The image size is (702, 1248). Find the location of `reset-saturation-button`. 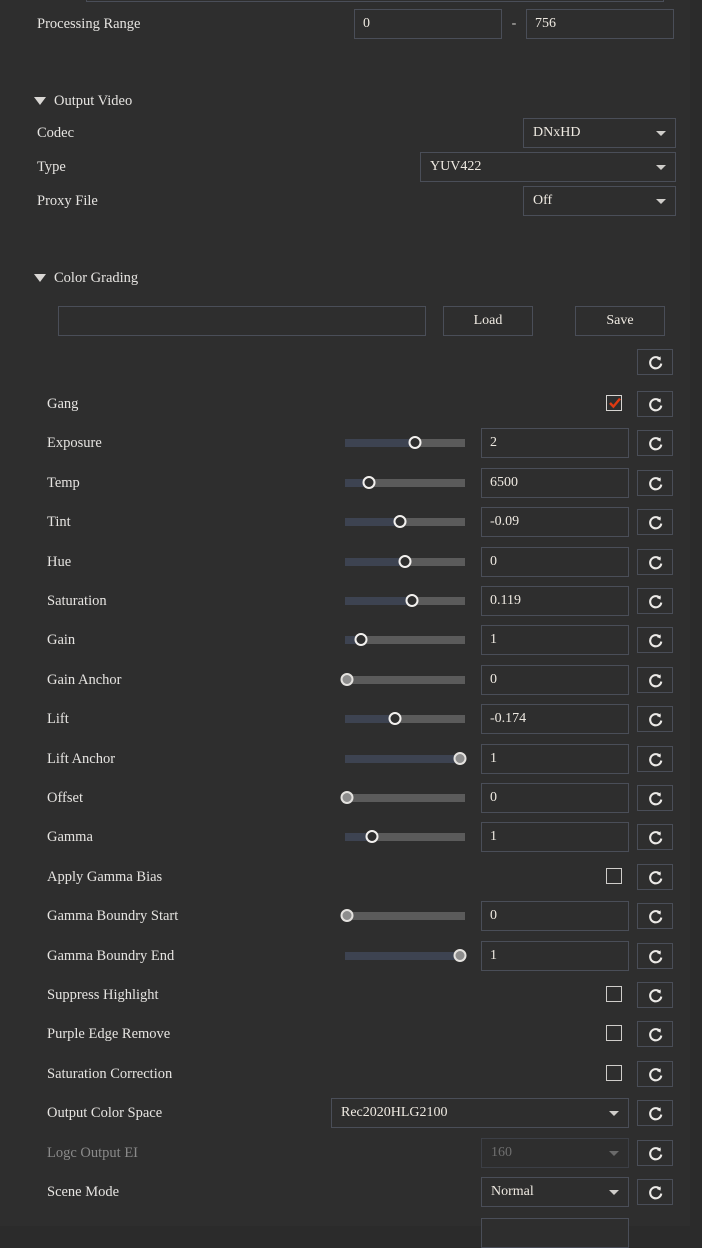

reset-saturation-button is located at coordinates (655, 601).